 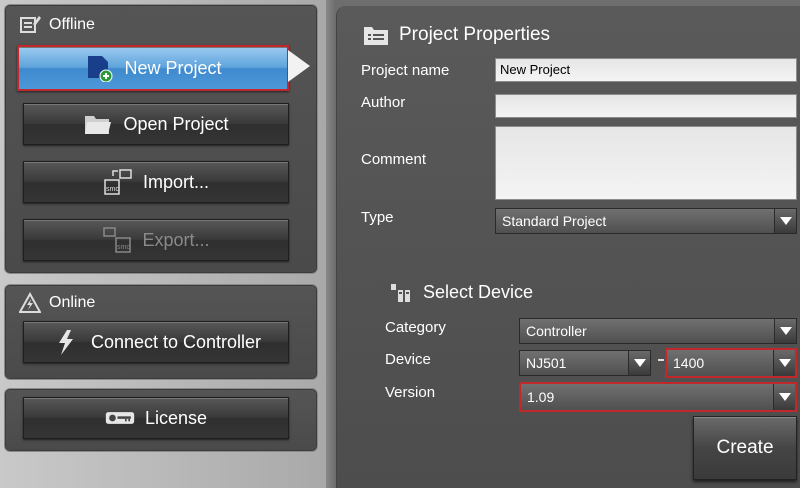 What do you see at coordinates (30, 302) in the screenshot?
I see `online-lightning-icon` at bounding box center [30, 302].